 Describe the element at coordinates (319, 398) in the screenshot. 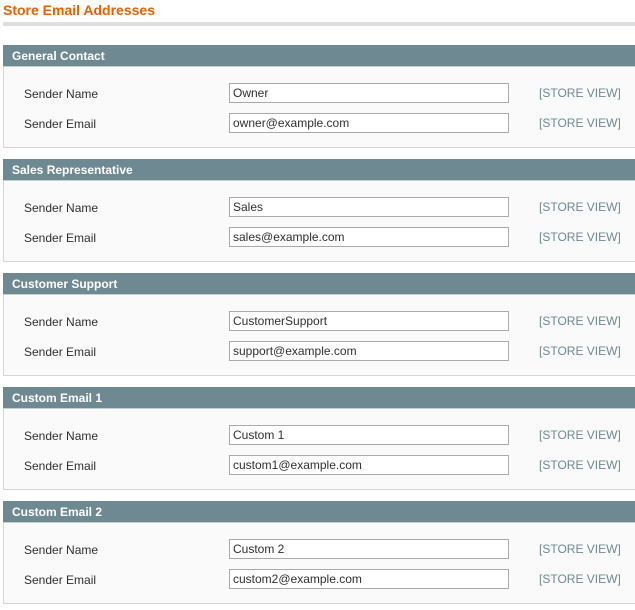

I see `section-header: Custom Email 1` at that location.